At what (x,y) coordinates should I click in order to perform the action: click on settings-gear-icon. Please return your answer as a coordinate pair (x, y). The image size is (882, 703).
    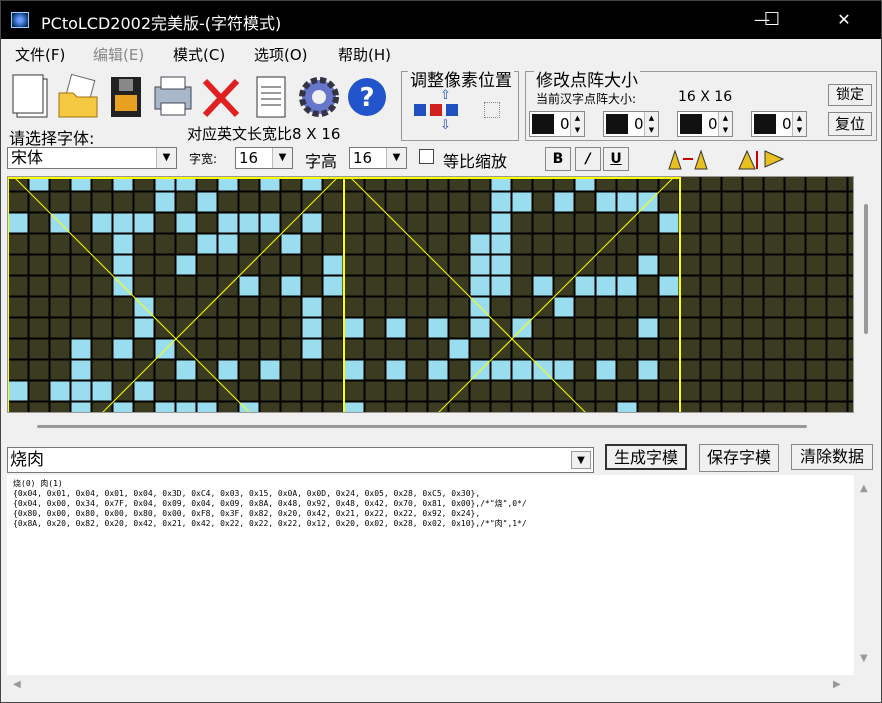
    Looking at the image, I should click on (319, 97).